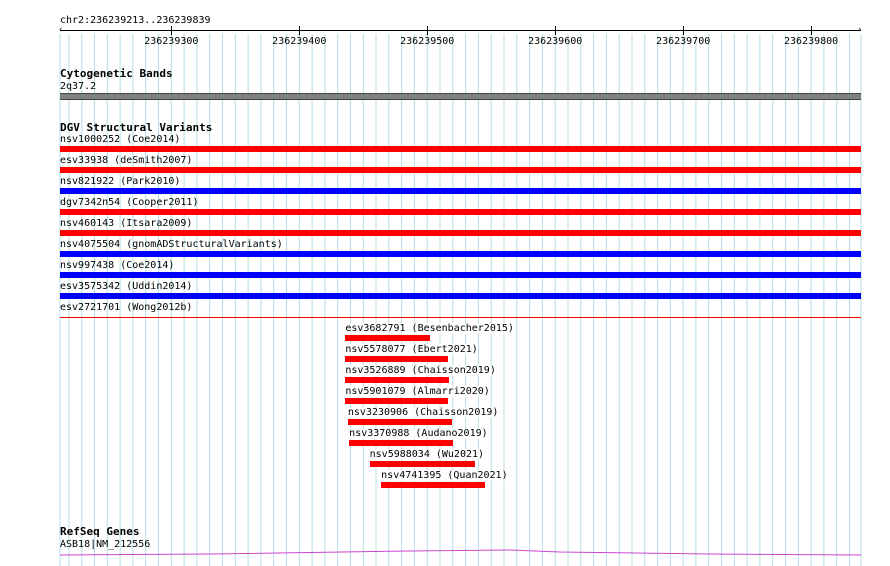 The image size is (890, 566). I want to click on ruler-tick-label: 236239300, so click(171, 41).